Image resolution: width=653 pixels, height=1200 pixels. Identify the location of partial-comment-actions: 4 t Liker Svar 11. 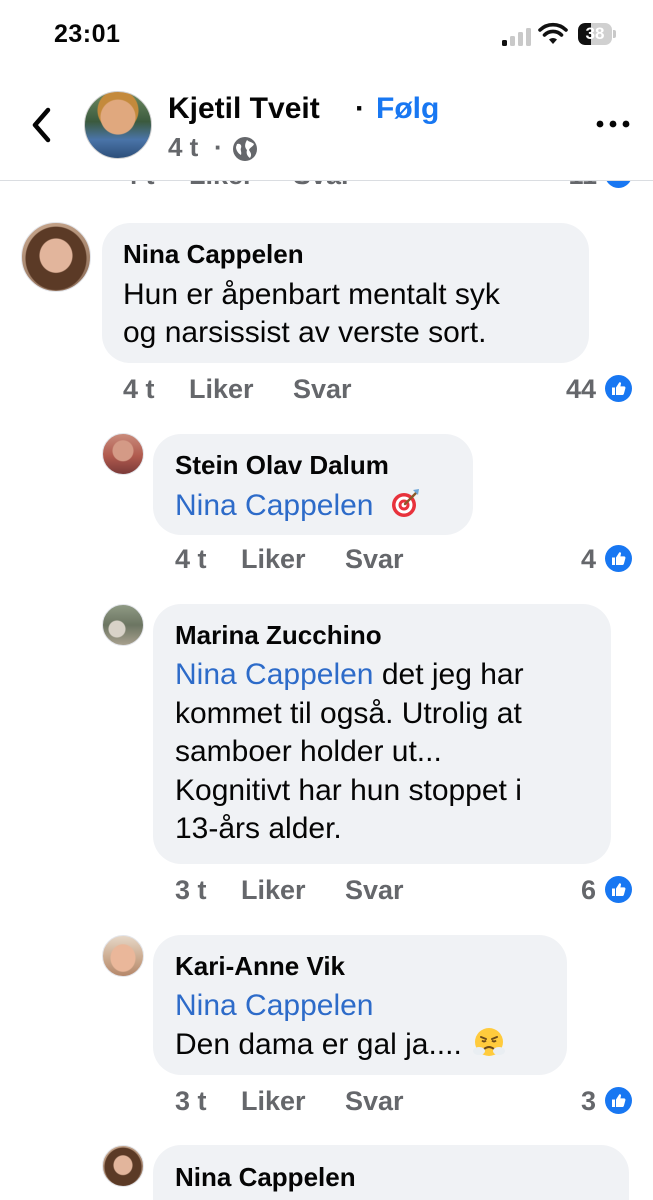
(326, 188).